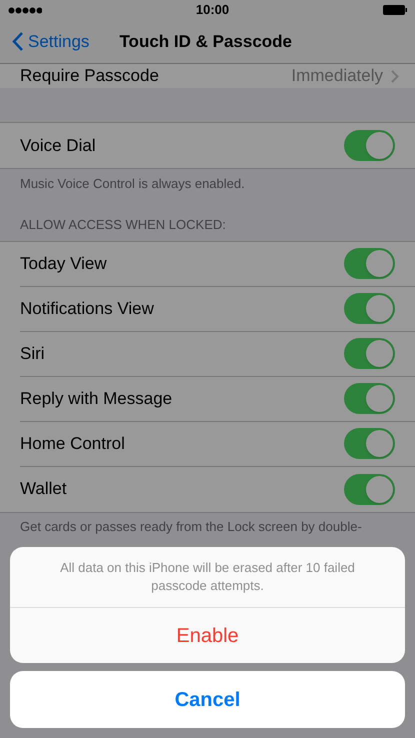  Describe the element at coordinates (87, 309) in the screenshot. I see `setting-label: Notifications View` at that location.